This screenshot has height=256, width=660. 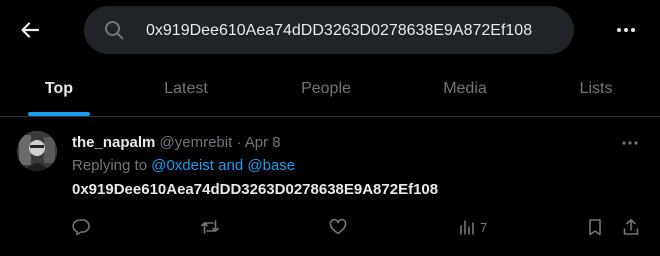 I want to click on bookmark-icon, so click(x=595, y=227).